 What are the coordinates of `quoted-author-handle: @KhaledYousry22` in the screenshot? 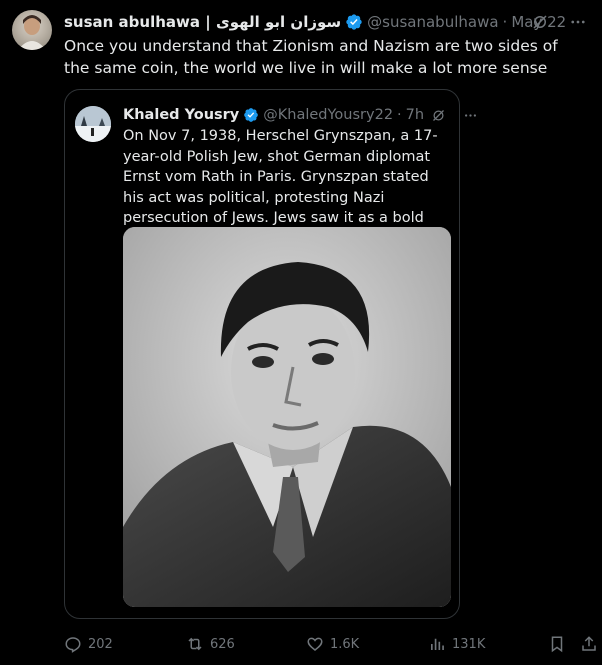 It's located at (328, 115).